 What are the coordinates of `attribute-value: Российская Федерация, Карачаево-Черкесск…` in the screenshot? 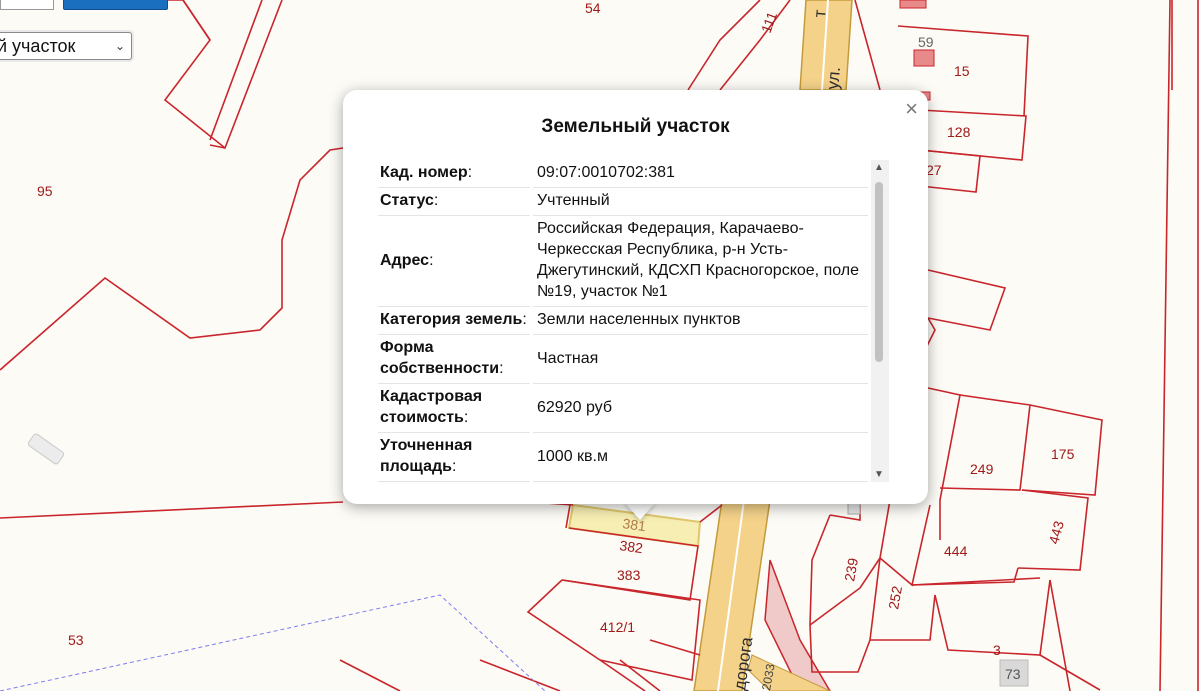 It's located at (700, 261).